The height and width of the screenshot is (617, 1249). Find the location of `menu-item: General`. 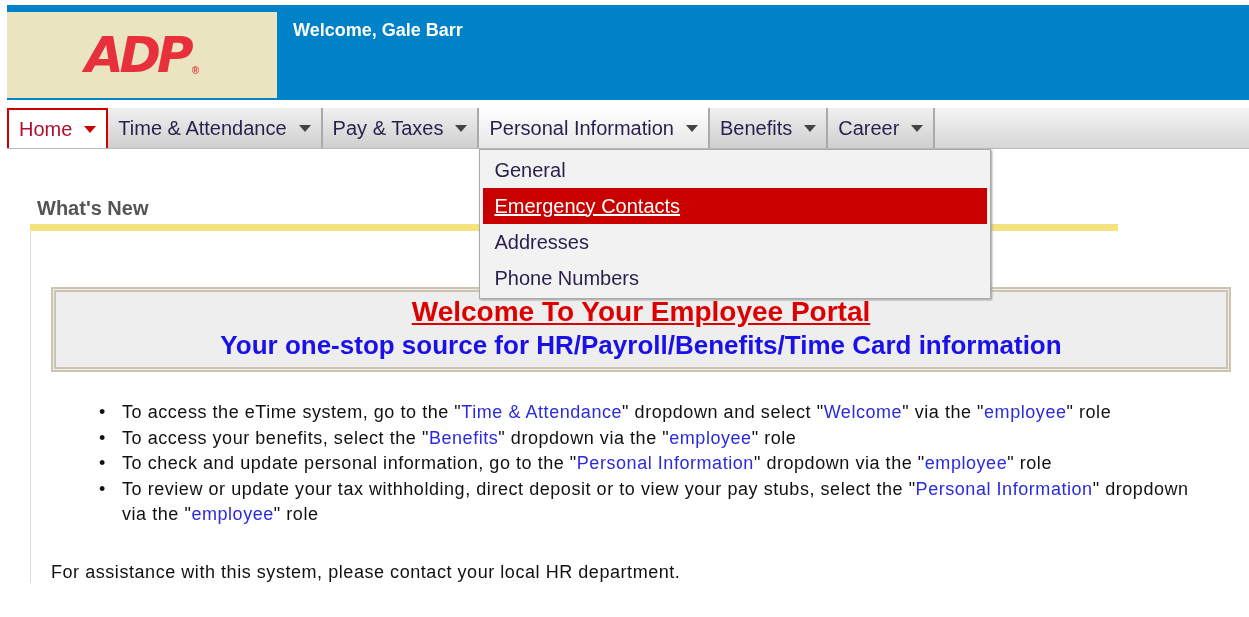

menu-item: General is located at coordinates (735, 170).